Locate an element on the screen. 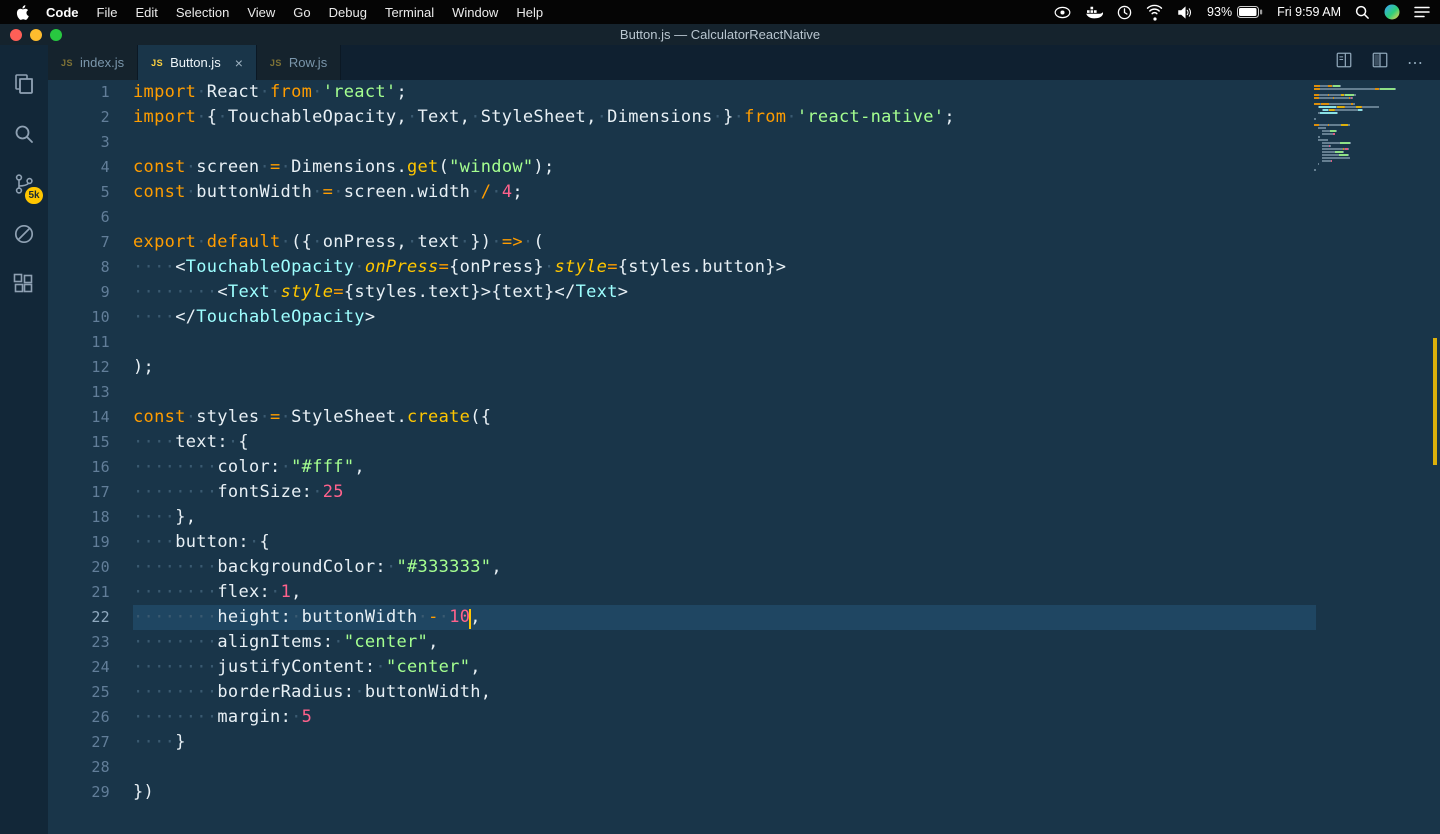  line-number: 24 is located at coordinates (100, 667).